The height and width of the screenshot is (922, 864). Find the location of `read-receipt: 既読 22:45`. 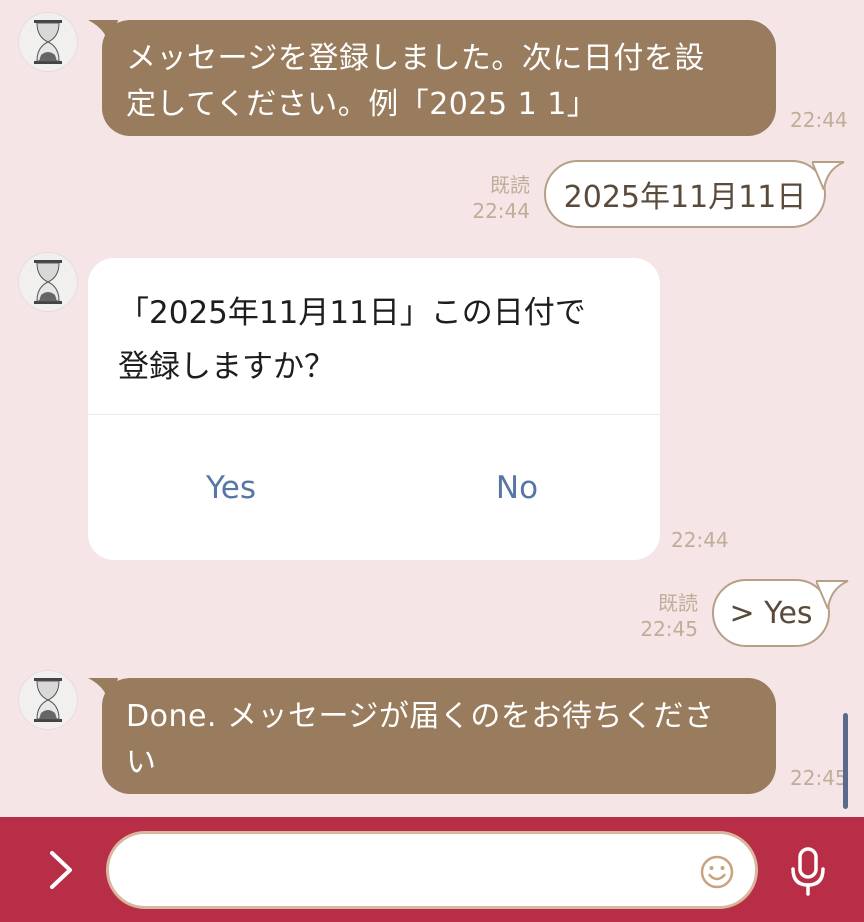

read-receipt: 既読 22:45 is located at coordinates (663, 616).